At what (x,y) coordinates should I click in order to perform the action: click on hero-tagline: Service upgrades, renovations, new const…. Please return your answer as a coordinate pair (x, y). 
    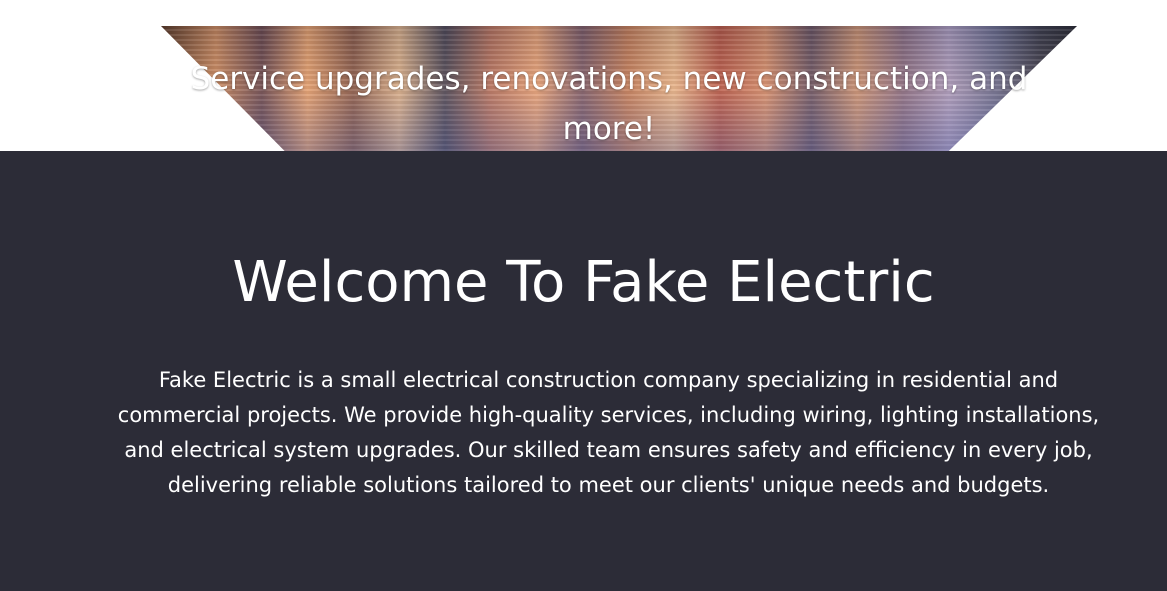
    Looking at the image, I should click on (609, 104).